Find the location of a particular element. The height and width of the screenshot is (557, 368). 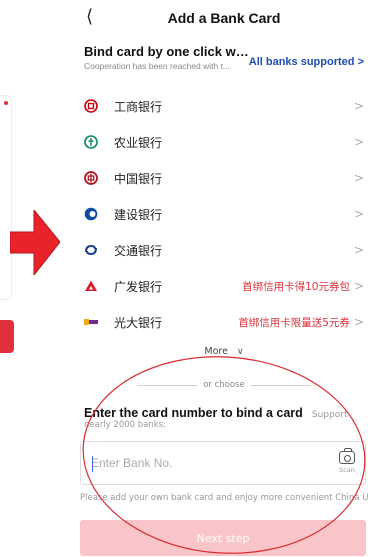

bank-name: 广发银行 is located at coordinates (138, 286).